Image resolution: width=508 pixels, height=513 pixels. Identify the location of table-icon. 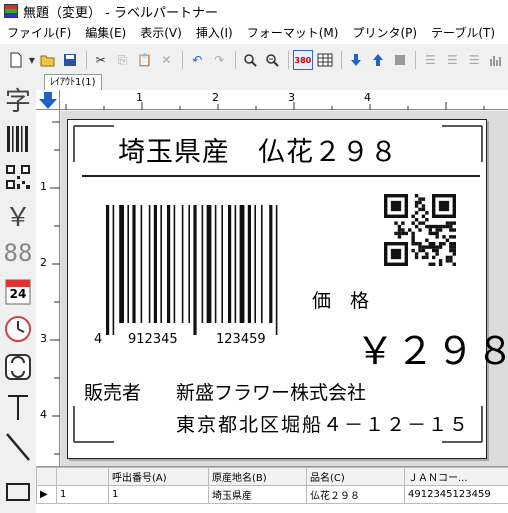
(325, 60).